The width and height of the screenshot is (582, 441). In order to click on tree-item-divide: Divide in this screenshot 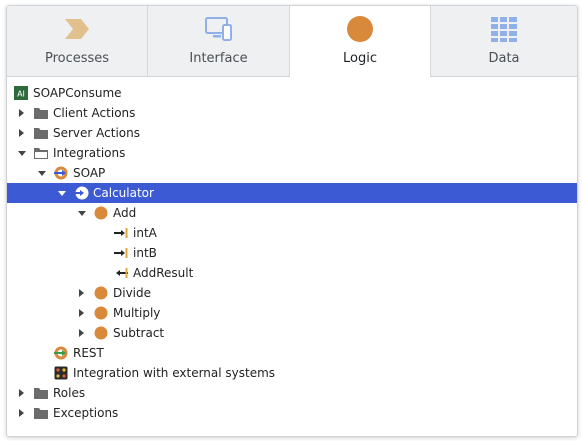, I will do `click(292, 293)`.